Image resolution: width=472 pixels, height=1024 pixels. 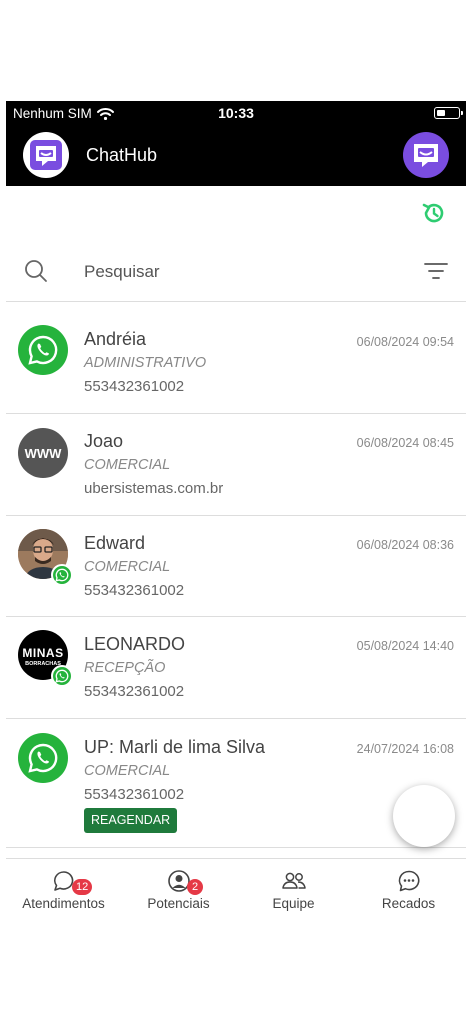 What do you see at coordinates (115, 339) in the screenshot?
I see `contact-name: Andréia` at bounding box center [115, 339].